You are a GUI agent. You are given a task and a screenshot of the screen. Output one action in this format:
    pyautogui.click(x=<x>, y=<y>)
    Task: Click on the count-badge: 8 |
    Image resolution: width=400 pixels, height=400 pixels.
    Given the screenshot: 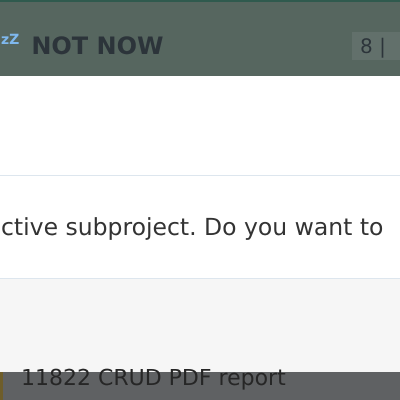 What is the action you would take?
    pyautogui.click(x=376, y=46)
    